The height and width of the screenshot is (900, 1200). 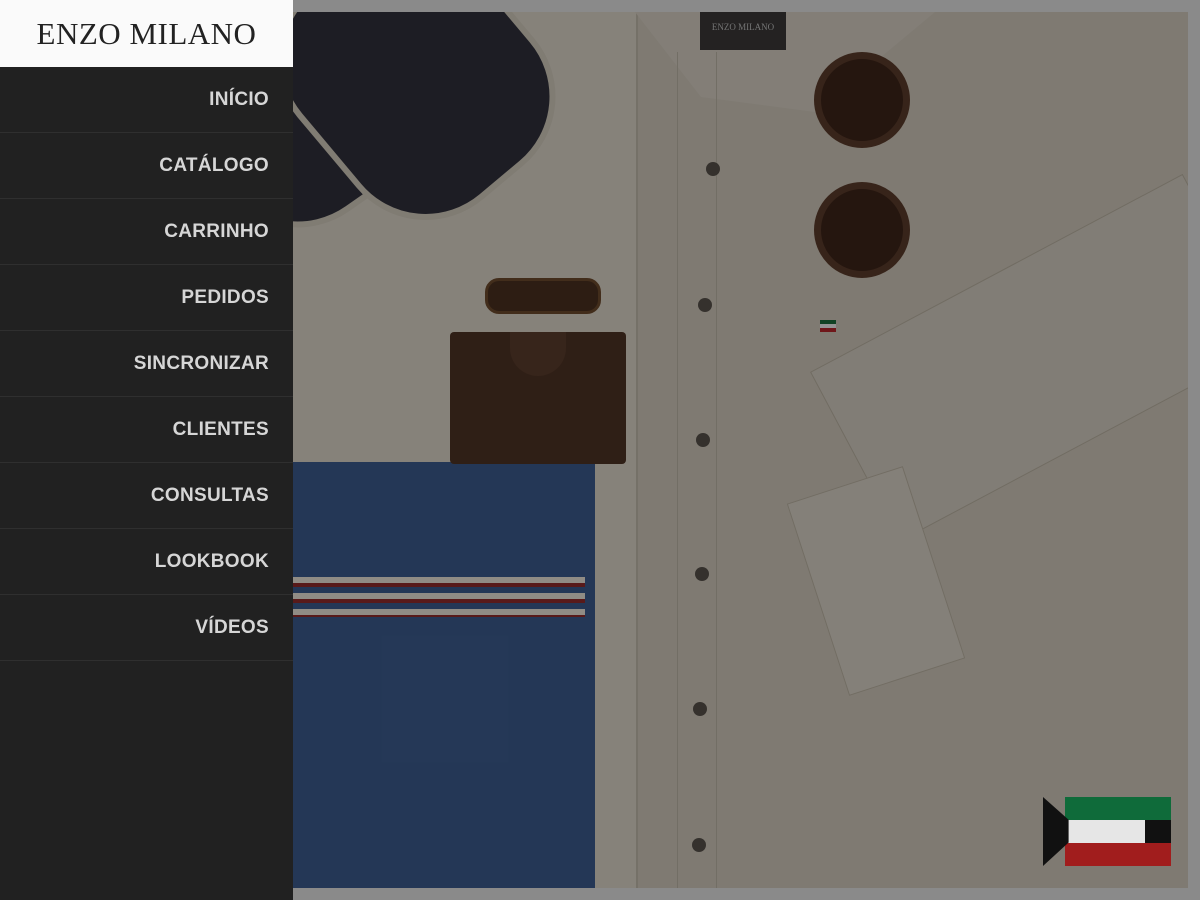 What do you see at coordinates (220, 429) in the screenshot?
I see `menu-item-label: CLIENTES` at bounding box center [220, 429].